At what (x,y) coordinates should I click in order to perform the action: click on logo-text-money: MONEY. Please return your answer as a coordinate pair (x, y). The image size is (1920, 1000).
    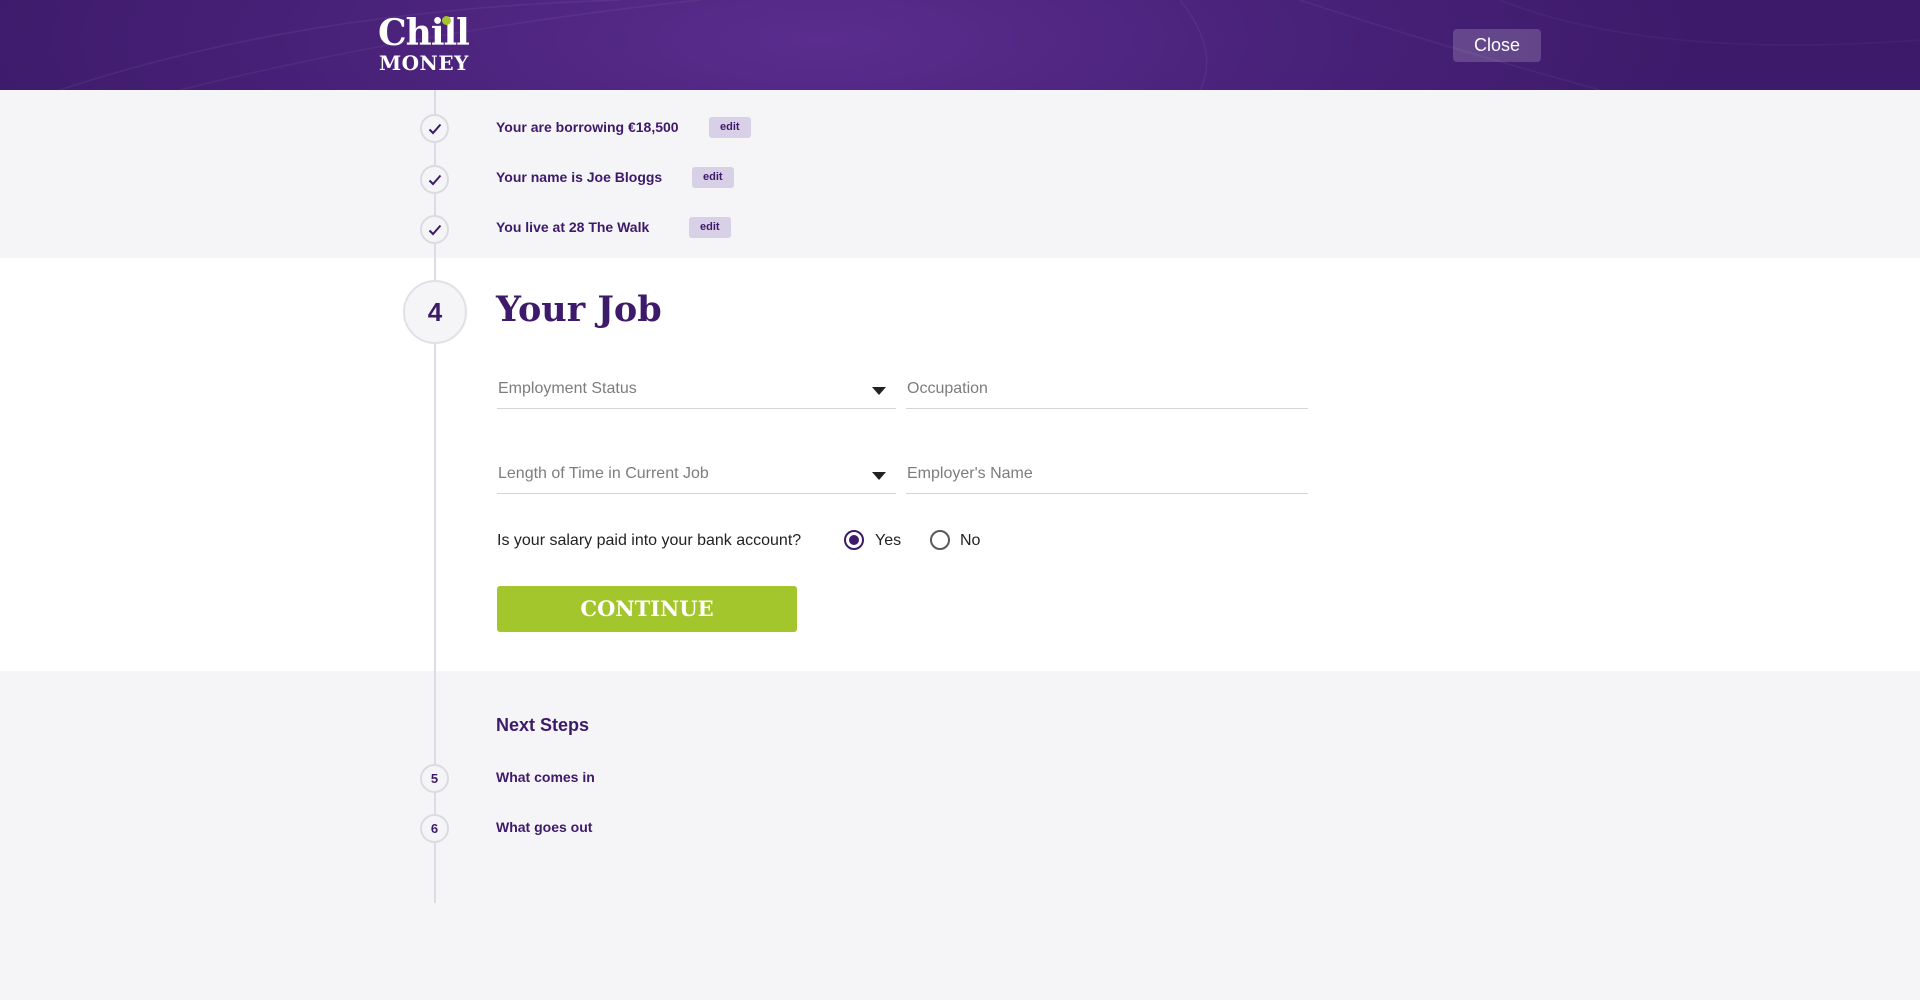
    Looking at the image, I should click on (424, 63).